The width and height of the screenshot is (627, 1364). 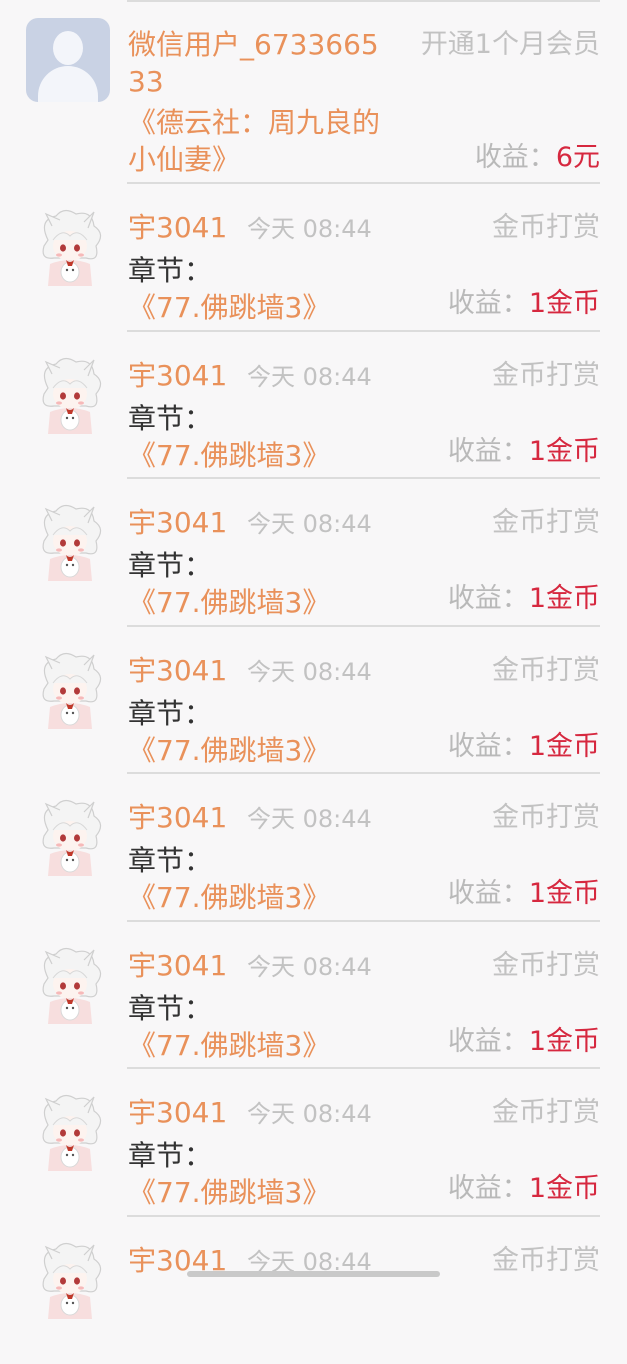 What do you see at coordinates (258, 63) in the screenshot?
I see `member-user-name: 微信用户_673366533` at bounding box center [258, 63].